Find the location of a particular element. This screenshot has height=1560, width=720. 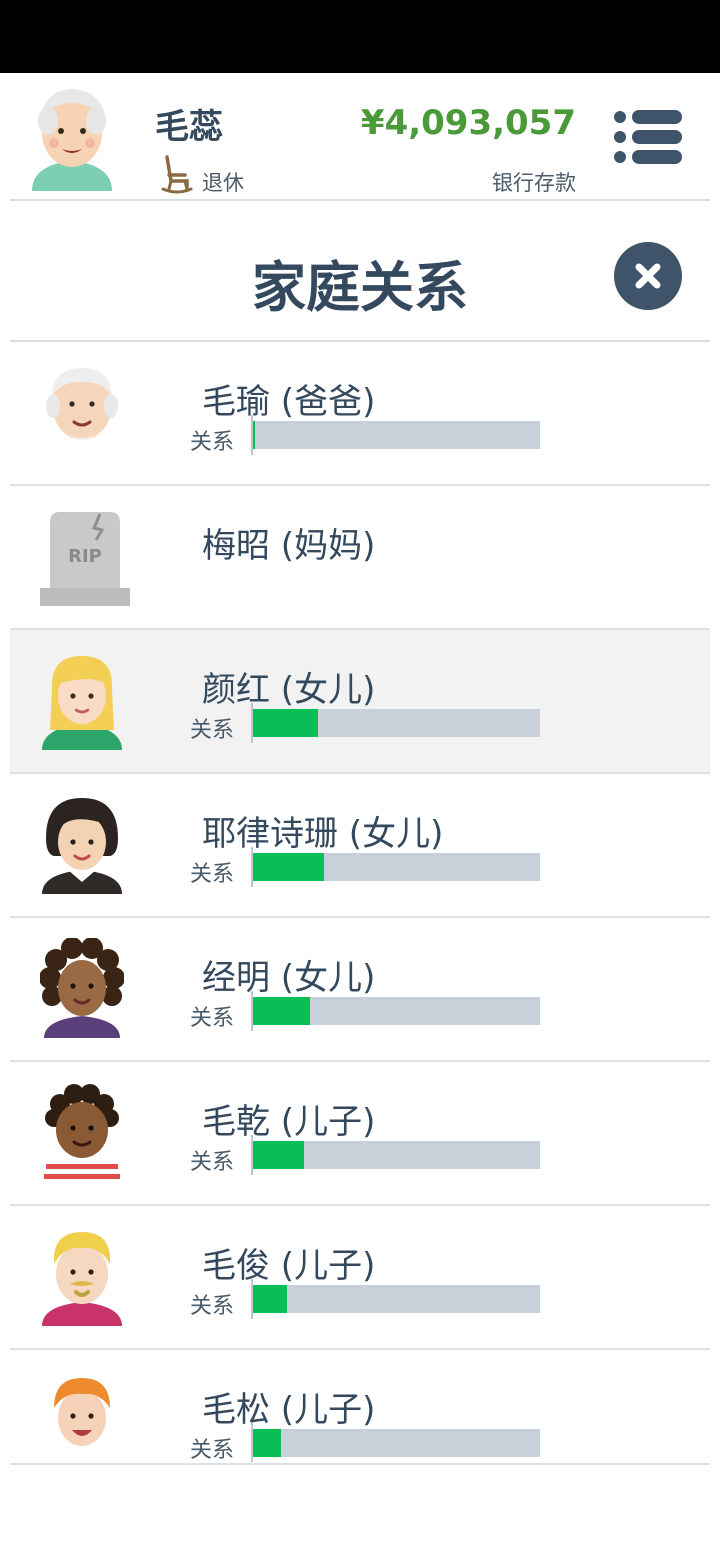

family-row-daughter: 经明 (女儿) 关系 is located at coordinates (360, 990).